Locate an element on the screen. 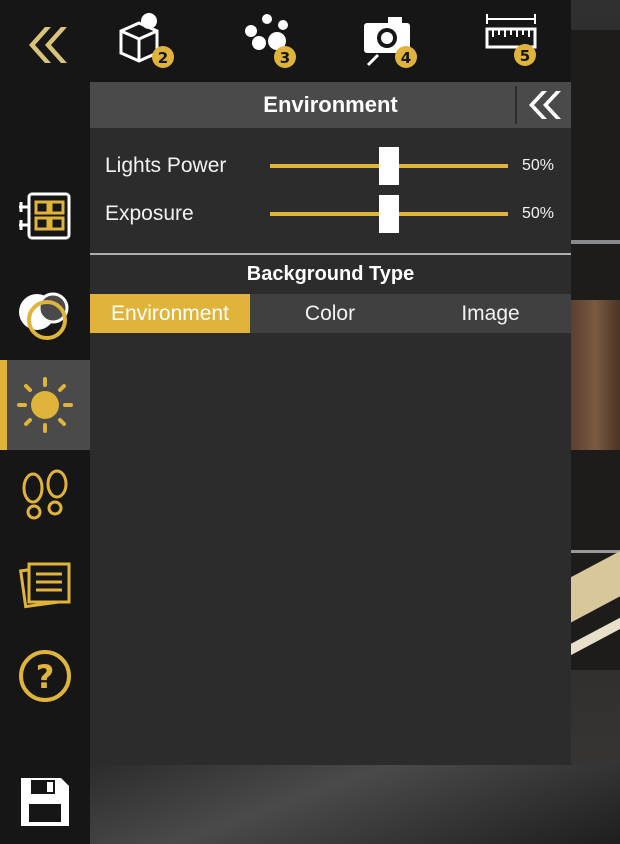 The image size is (620, 844). sidebar-item-layout is located at coordinates (45, 216).